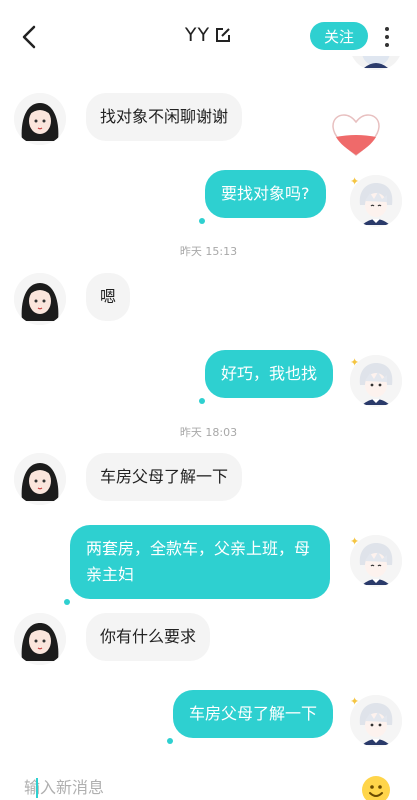  Describe the element at coordinates (356, 135) in the screenshot. I see `heart-icon` at that location.